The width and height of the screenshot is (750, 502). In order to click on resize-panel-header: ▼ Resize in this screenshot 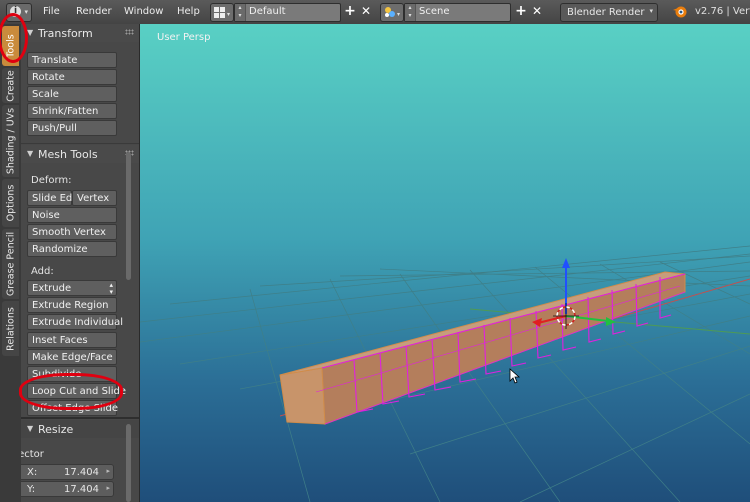, I will do `click(80, 429)`.